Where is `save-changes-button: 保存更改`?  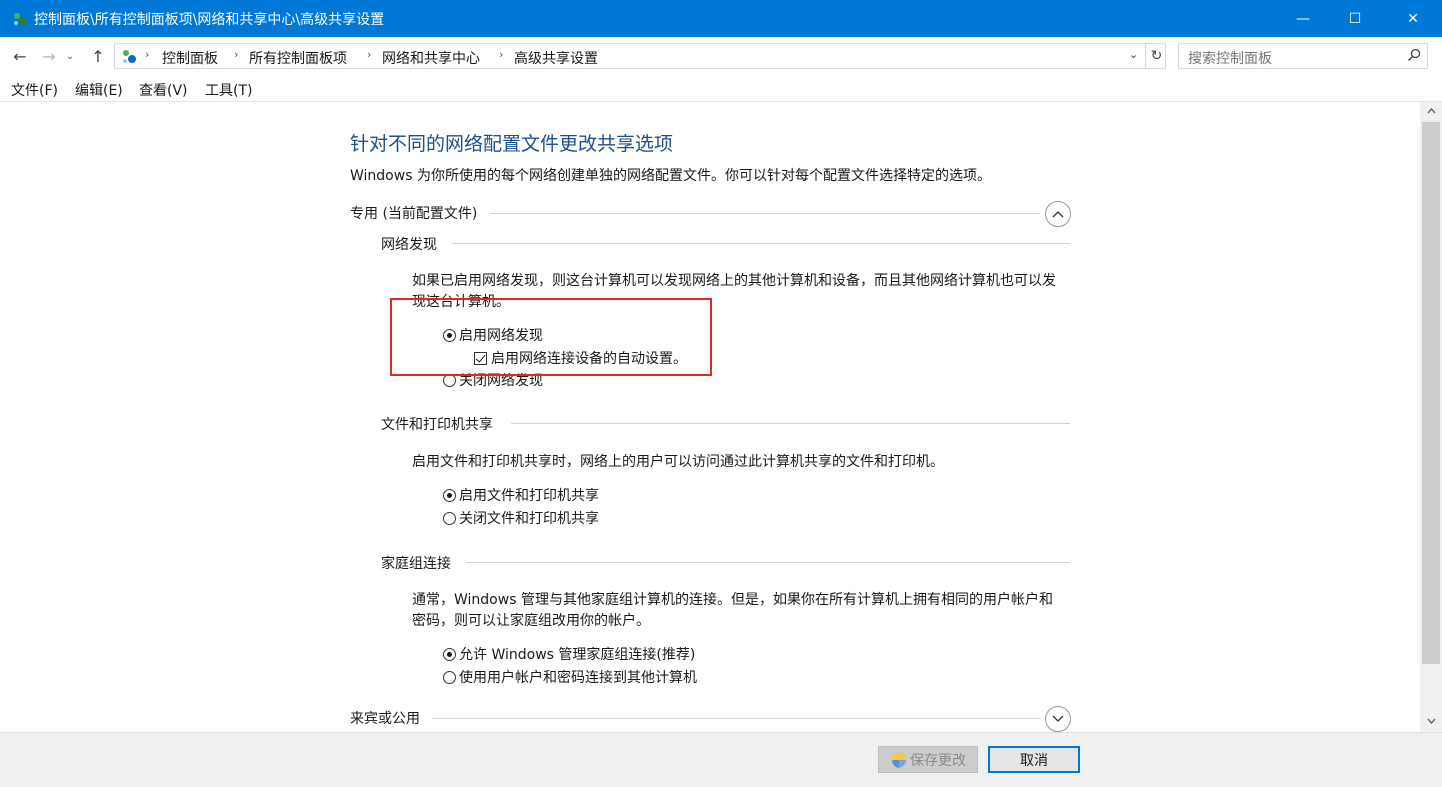
save-changes-button: 保存更改 is located at coordinates (928, 759).